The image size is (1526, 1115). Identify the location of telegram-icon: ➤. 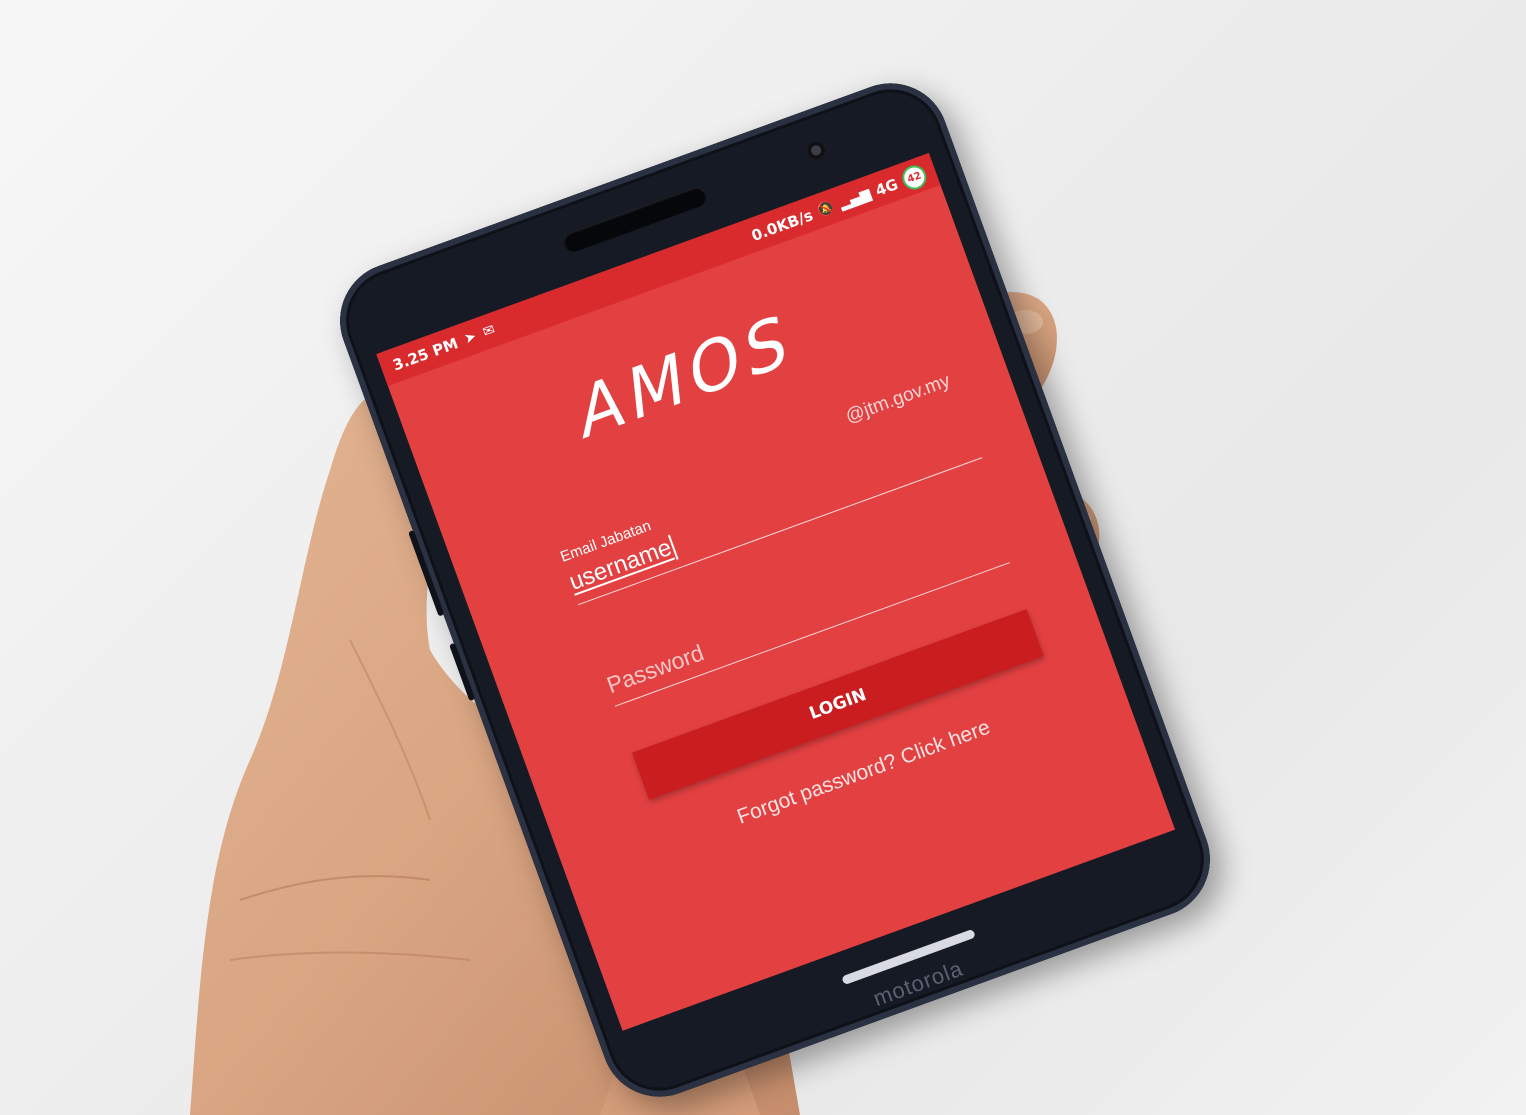
(470, 338).